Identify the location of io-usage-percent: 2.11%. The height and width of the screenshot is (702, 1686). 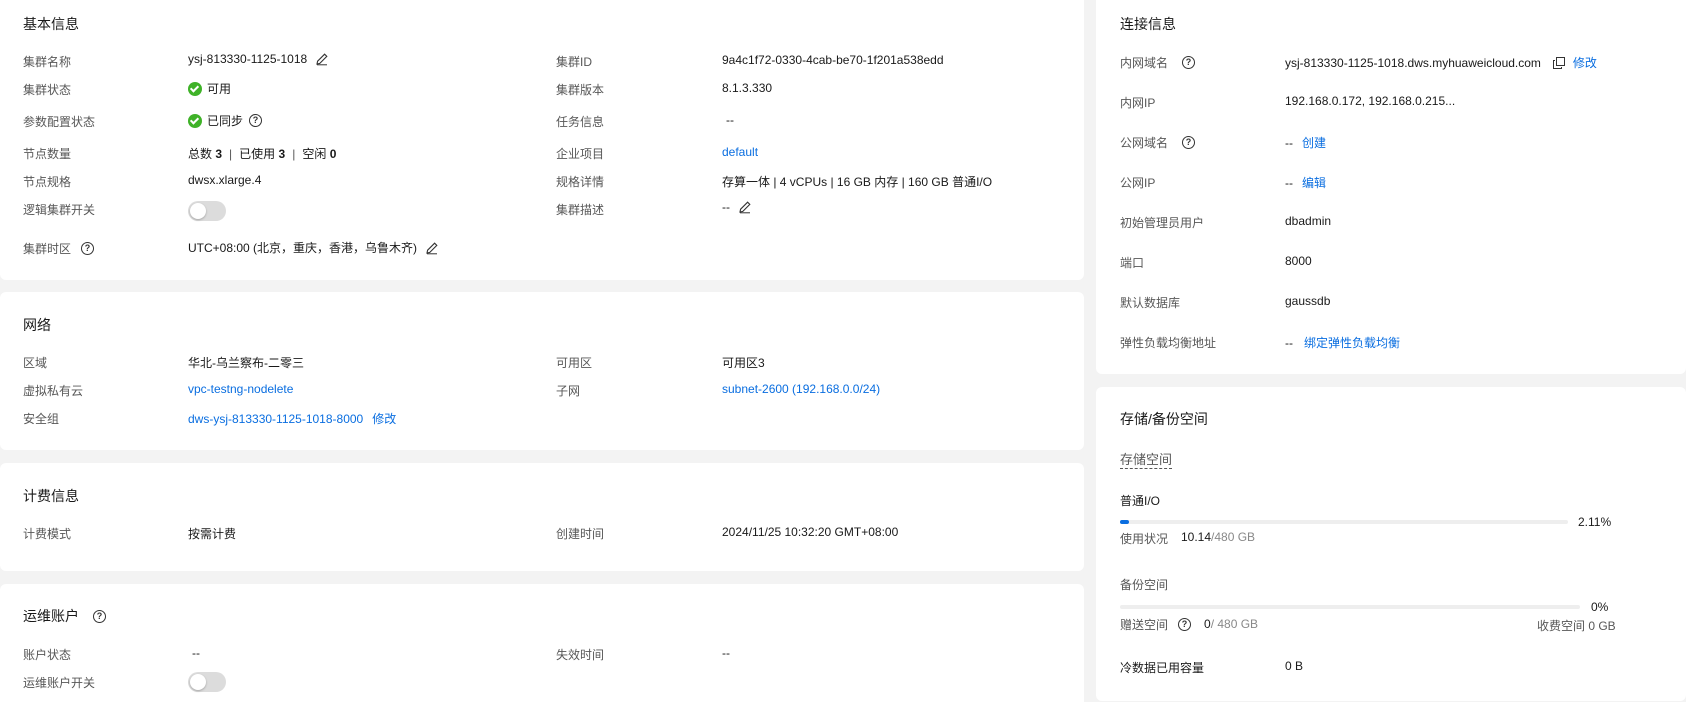
(1595, 522).